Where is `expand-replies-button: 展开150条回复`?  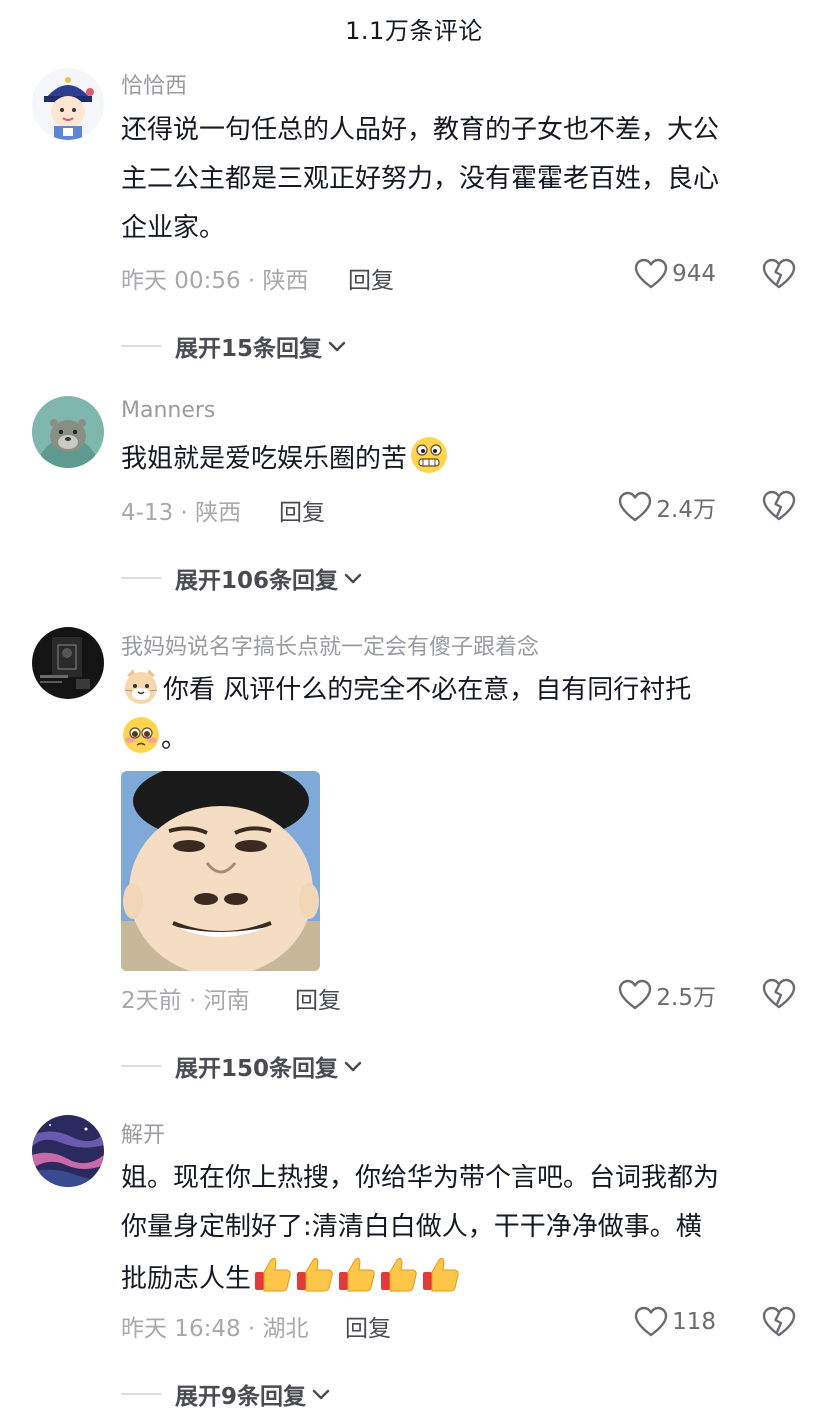
expand-replies-button: 展开150条回复 is located at coordinates (242, 1066).